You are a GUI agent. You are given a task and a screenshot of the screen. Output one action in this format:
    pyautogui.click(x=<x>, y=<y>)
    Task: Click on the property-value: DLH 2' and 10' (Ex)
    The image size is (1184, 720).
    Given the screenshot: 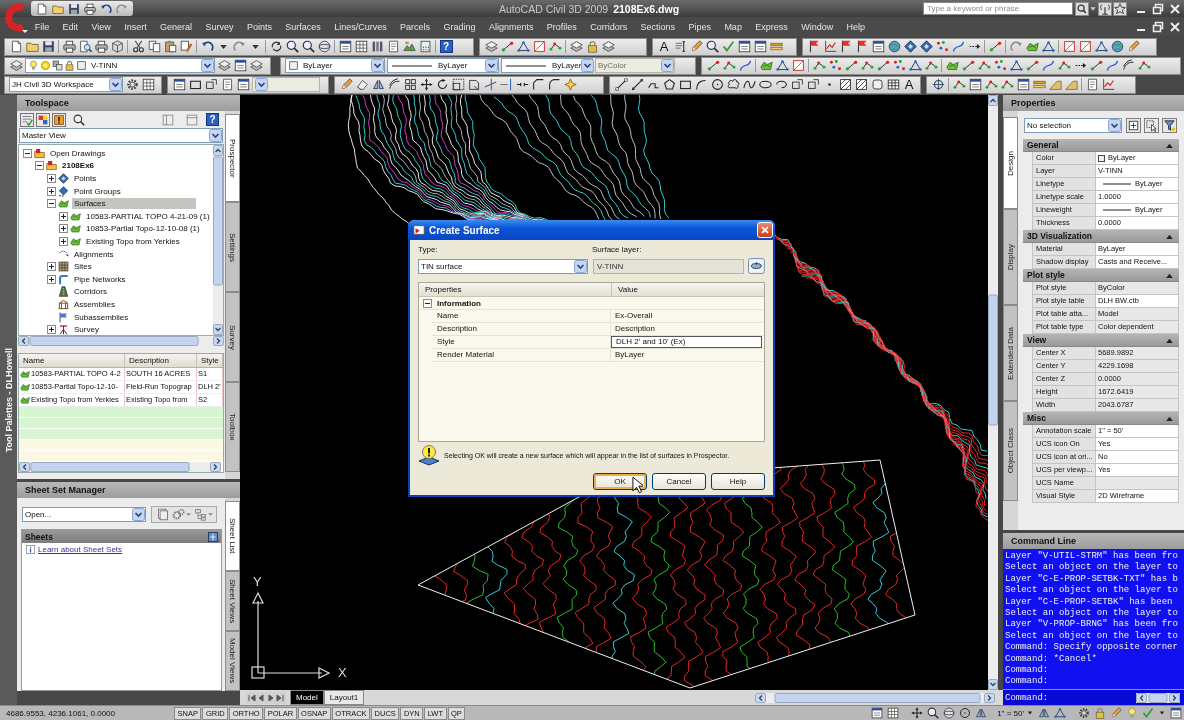 What is the action you would take?
    pyautogui.click(x=686, y=342)
    